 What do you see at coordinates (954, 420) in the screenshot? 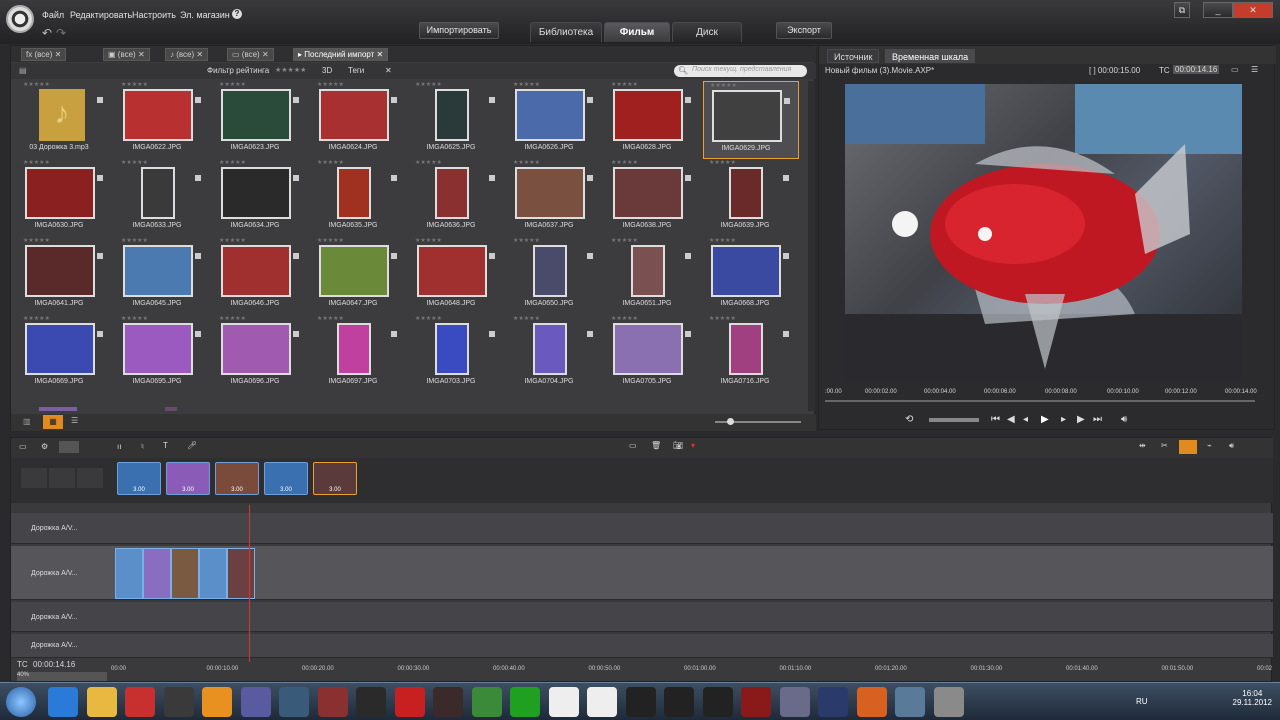
I see `shuttle-control` at bounding box center [954, 420].